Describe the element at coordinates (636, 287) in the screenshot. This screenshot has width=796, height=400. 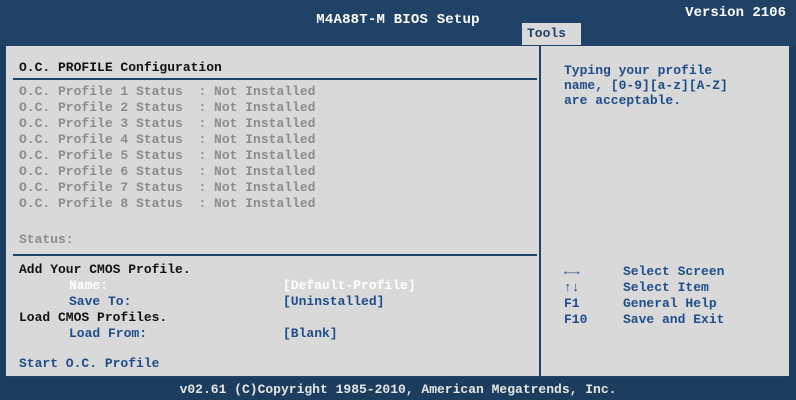
I see `key-select-item: ↑↓ Select Item` at that location.